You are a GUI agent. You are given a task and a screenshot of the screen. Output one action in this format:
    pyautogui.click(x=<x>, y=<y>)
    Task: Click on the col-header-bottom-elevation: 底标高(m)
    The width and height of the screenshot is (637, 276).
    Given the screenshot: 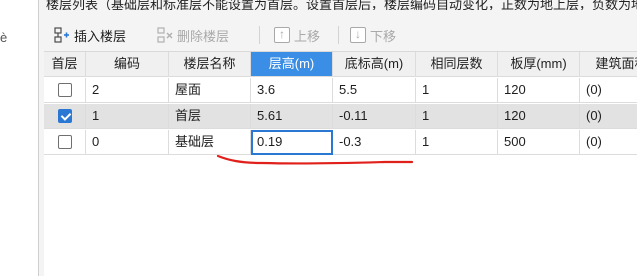 What is the action you would take?
    pyautogui.click(x=374, y=64)
    